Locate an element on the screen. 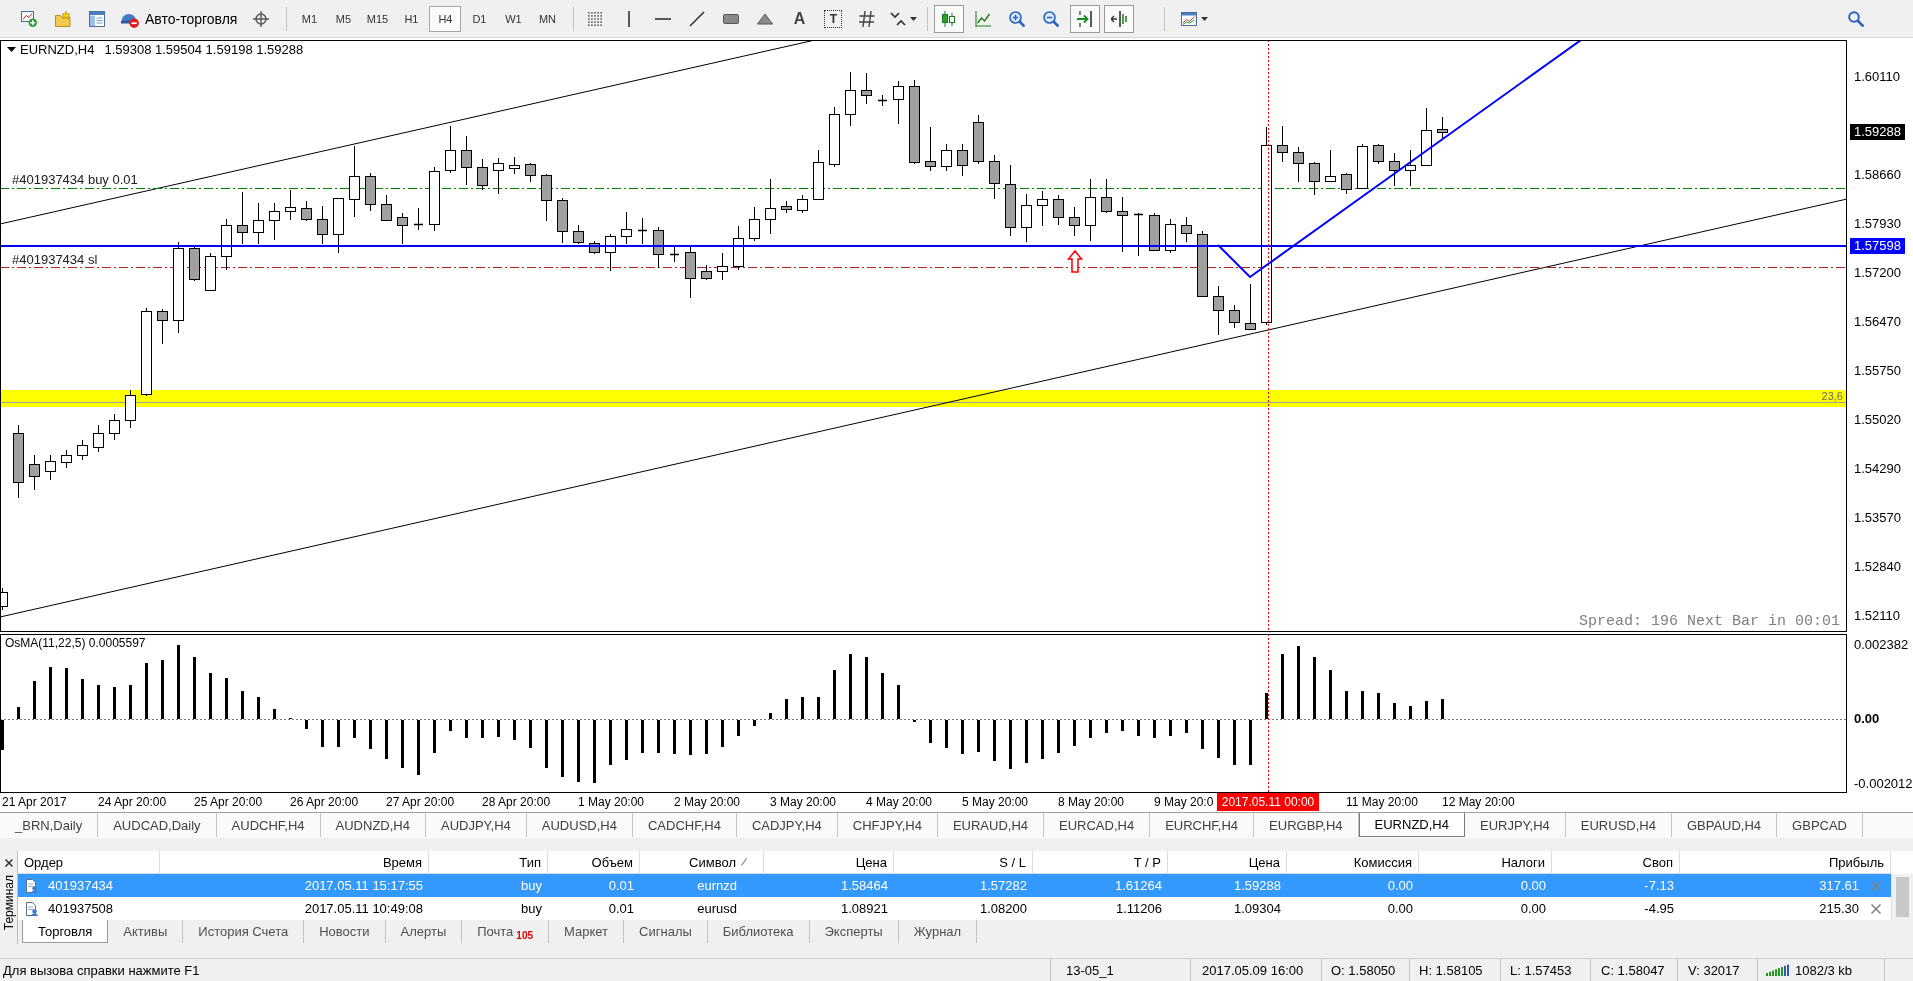 Image resolution: width=1913 pixels, height=981 pixels. caret-icon is located at coordinates (914, 18).